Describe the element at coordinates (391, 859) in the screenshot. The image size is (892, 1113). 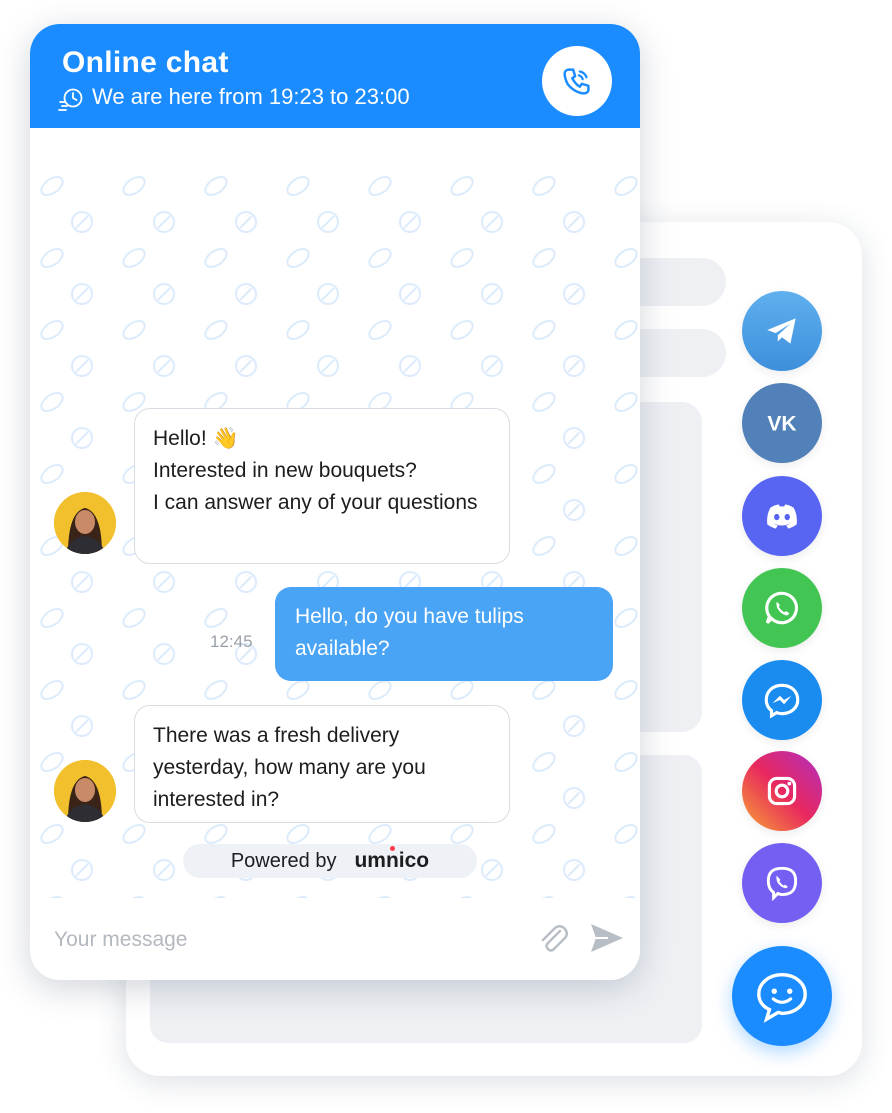
I see `brand-logo: umnico` at that location.